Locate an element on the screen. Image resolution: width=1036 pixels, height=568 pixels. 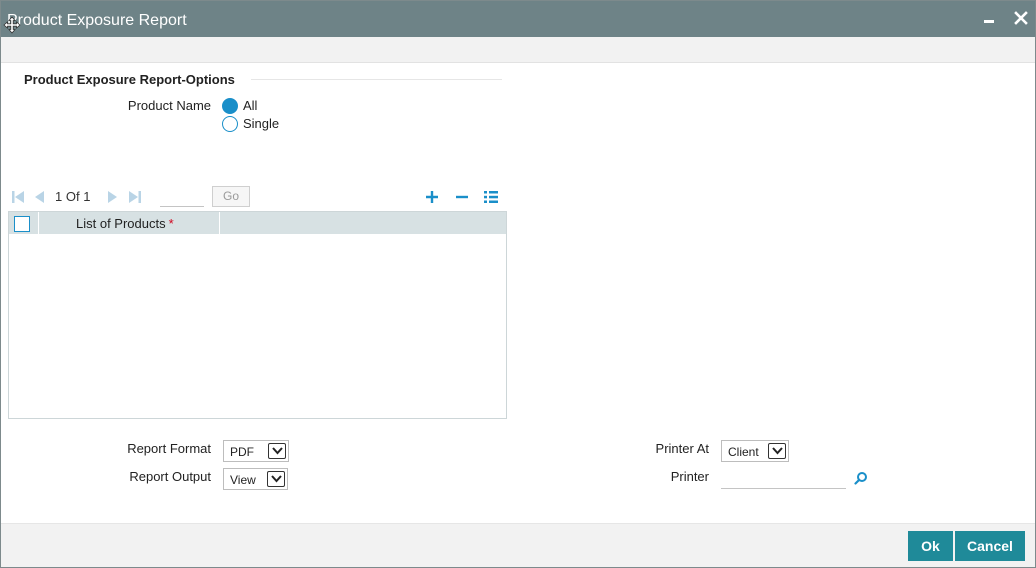
pager-text: 1 Of 1 is located at coordinates (72, 196).